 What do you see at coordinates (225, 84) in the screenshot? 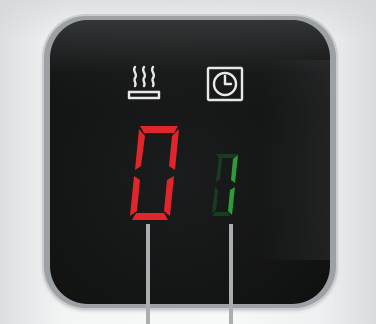
I see `clock-icon` at bounding box center [225, 84].